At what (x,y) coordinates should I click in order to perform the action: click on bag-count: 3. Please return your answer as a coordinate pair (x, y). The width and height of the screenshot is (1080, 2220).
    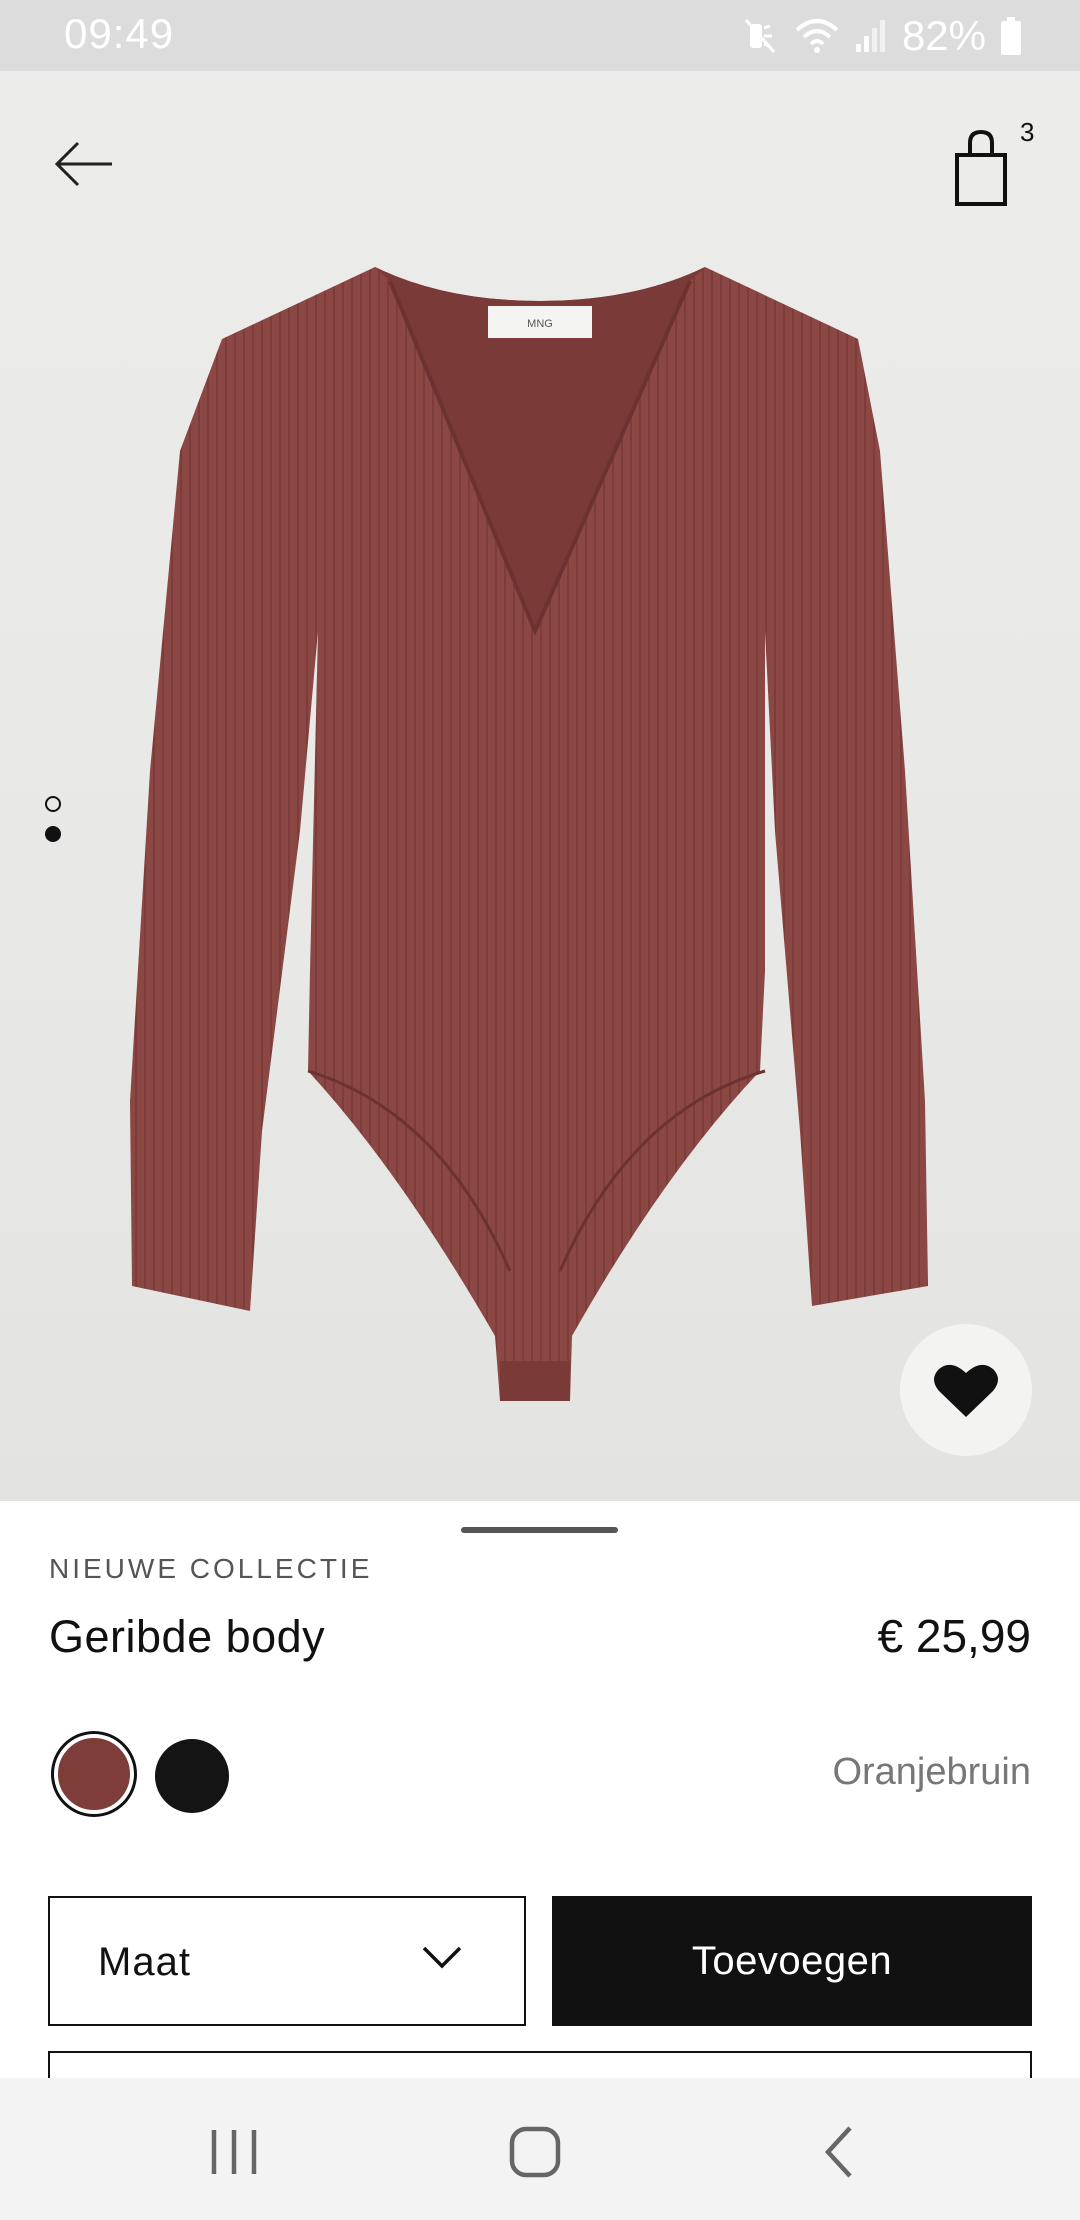
    Looking at the image, I should click on (1027, 132).